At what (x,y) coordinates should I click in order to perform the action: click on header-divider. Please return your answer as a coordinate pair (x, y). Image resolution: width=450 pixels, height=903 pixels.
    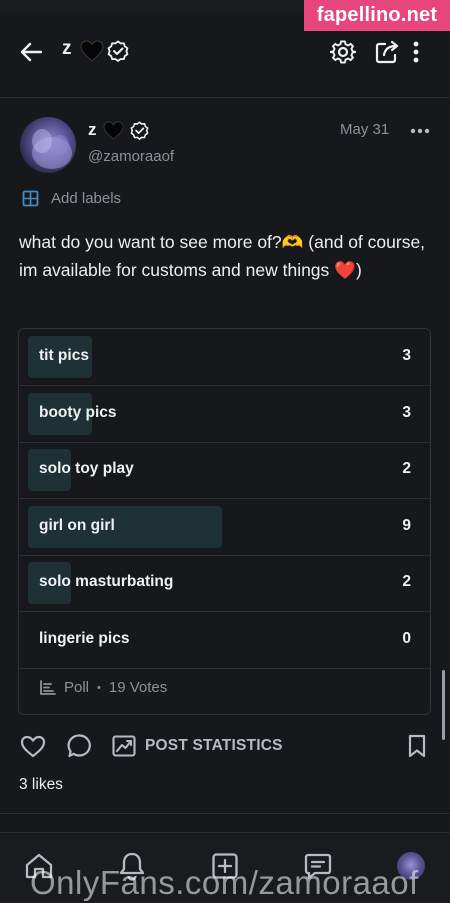
    Looking at the image, I should click on (225, 97).